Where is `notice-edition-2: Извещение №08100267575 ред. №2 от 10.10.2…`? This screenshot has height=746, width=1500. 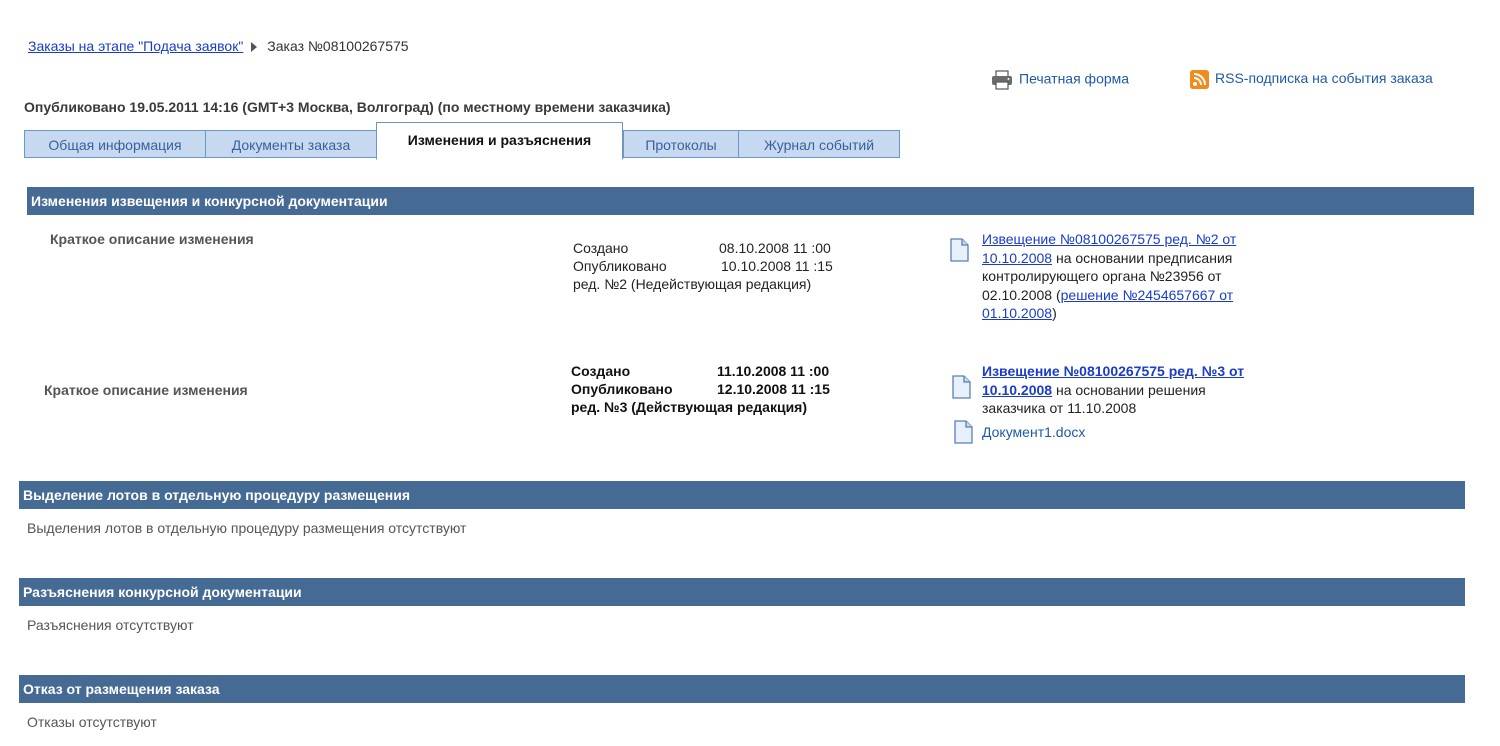 notice-edition-2: Извещение №08100267575 ред. №2 от 10.10.2… is located at coordinates (1109, 276).